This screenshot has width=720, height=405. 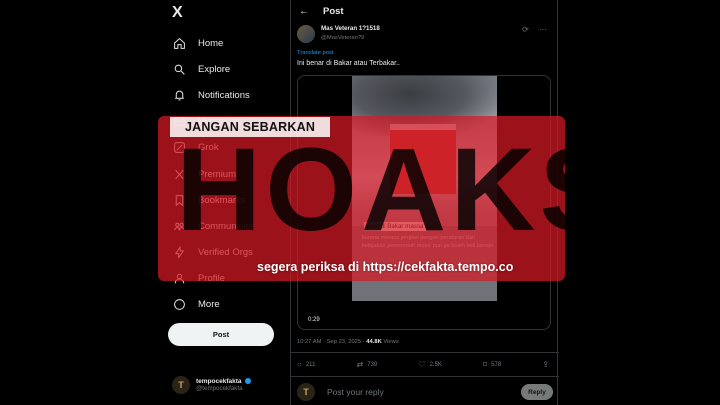 I want to click on grok-icon, so click(x=179, y=148).